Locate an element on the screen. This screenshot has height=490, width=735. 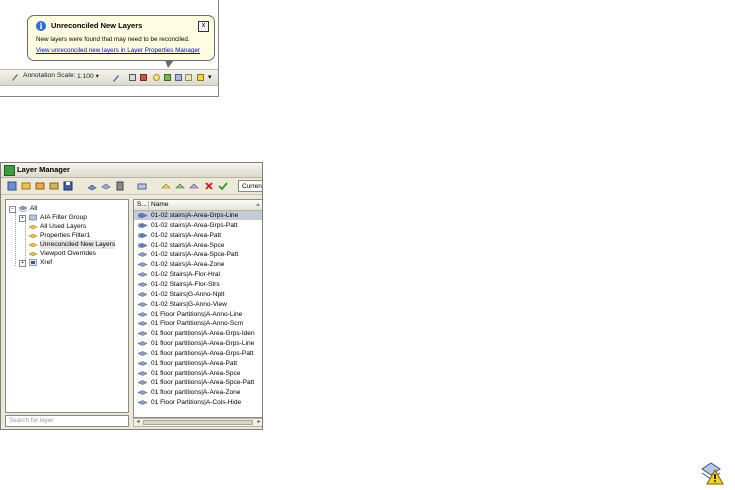
layer-name: 01-02 Stairs|G-Anno-View is located at coordinates (189, 304).